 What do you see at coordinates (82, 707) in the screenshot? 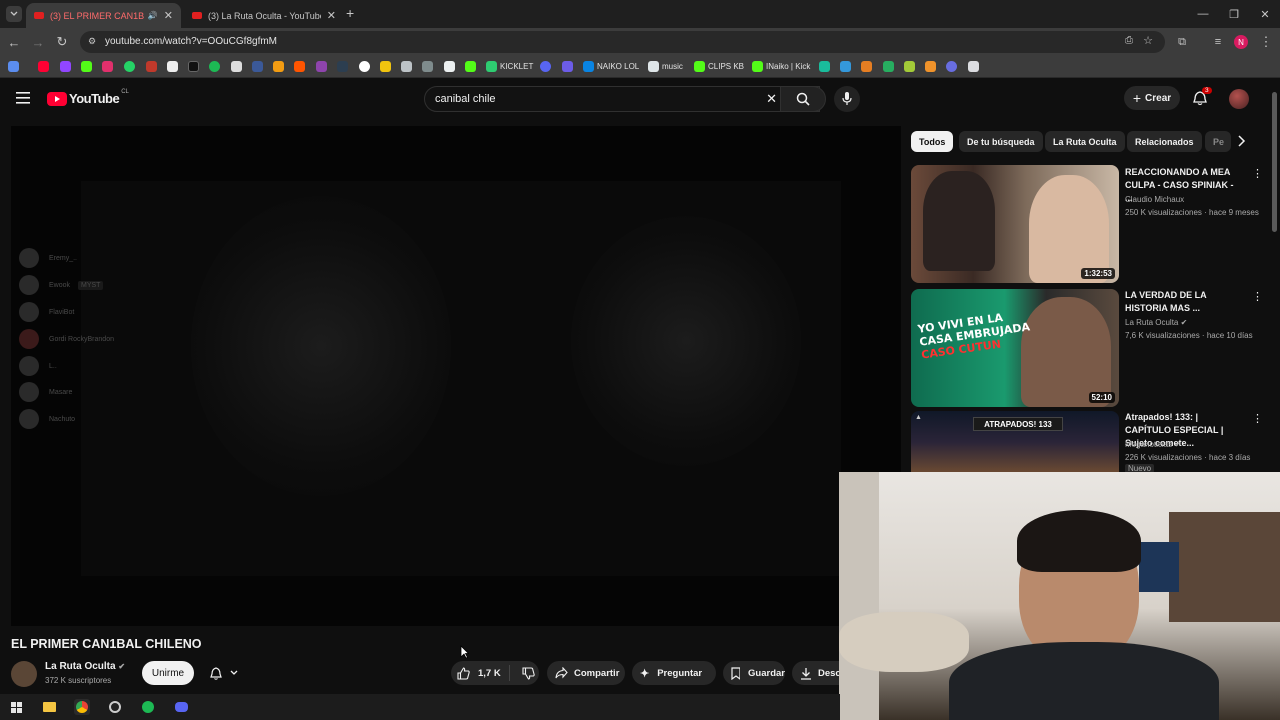
I see `chrome-icon` at bounding box center [82, 707].